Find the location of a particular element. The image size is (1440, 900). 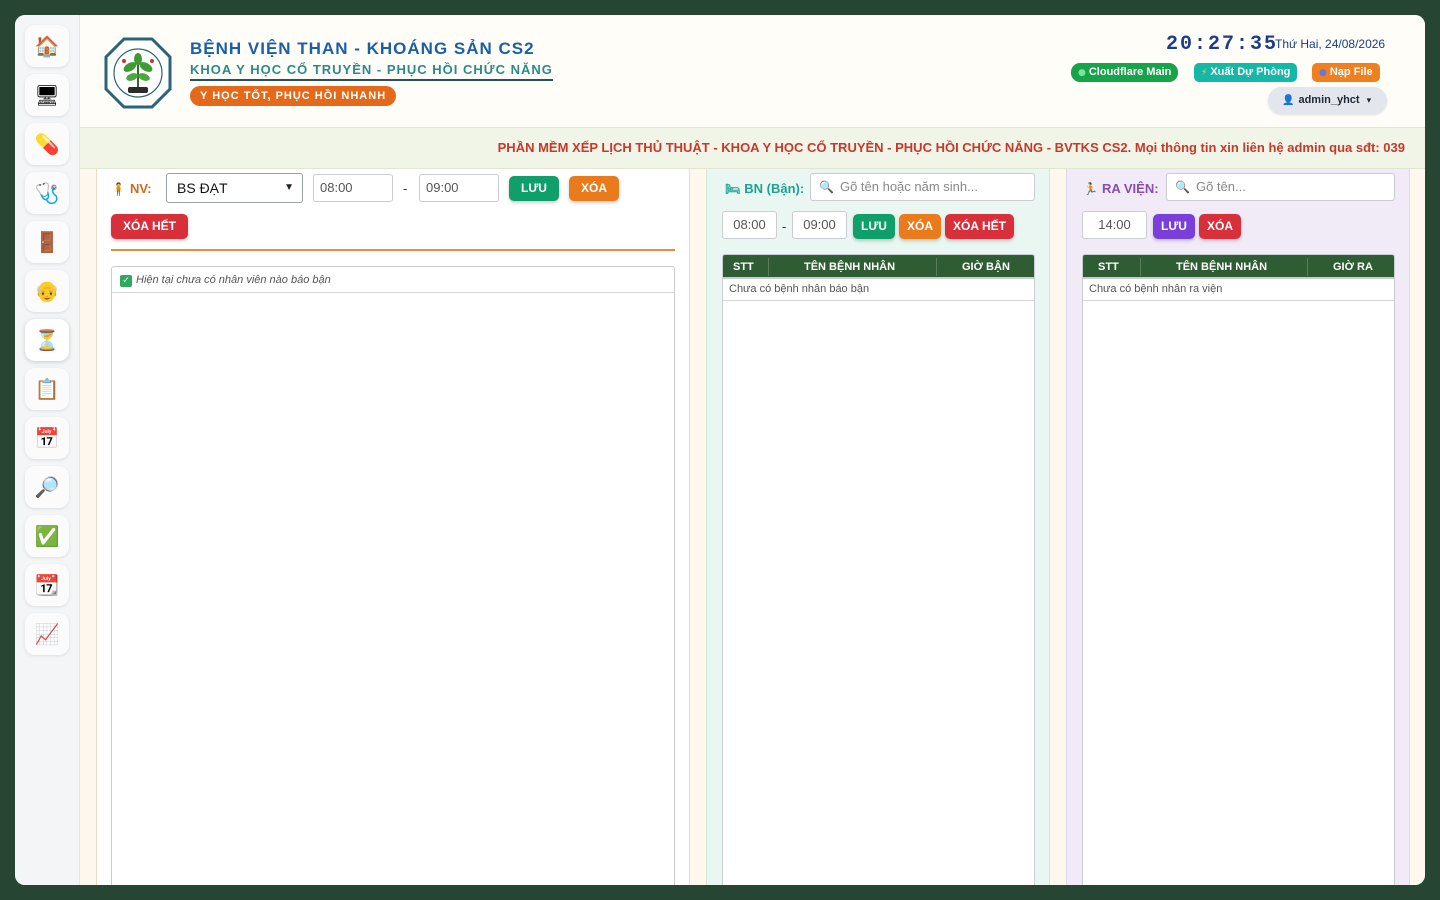

table-header: STT TÊN BỆNH NHÂN GIỜ RA is located at coordinates (1238, 267).